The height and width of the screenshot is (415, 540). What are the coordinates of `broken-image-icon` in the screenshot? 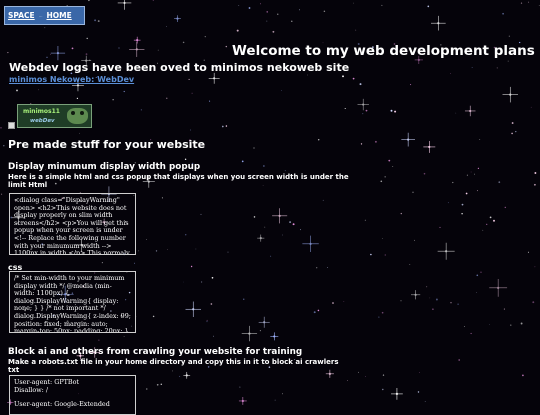 It's located at (11, 125).